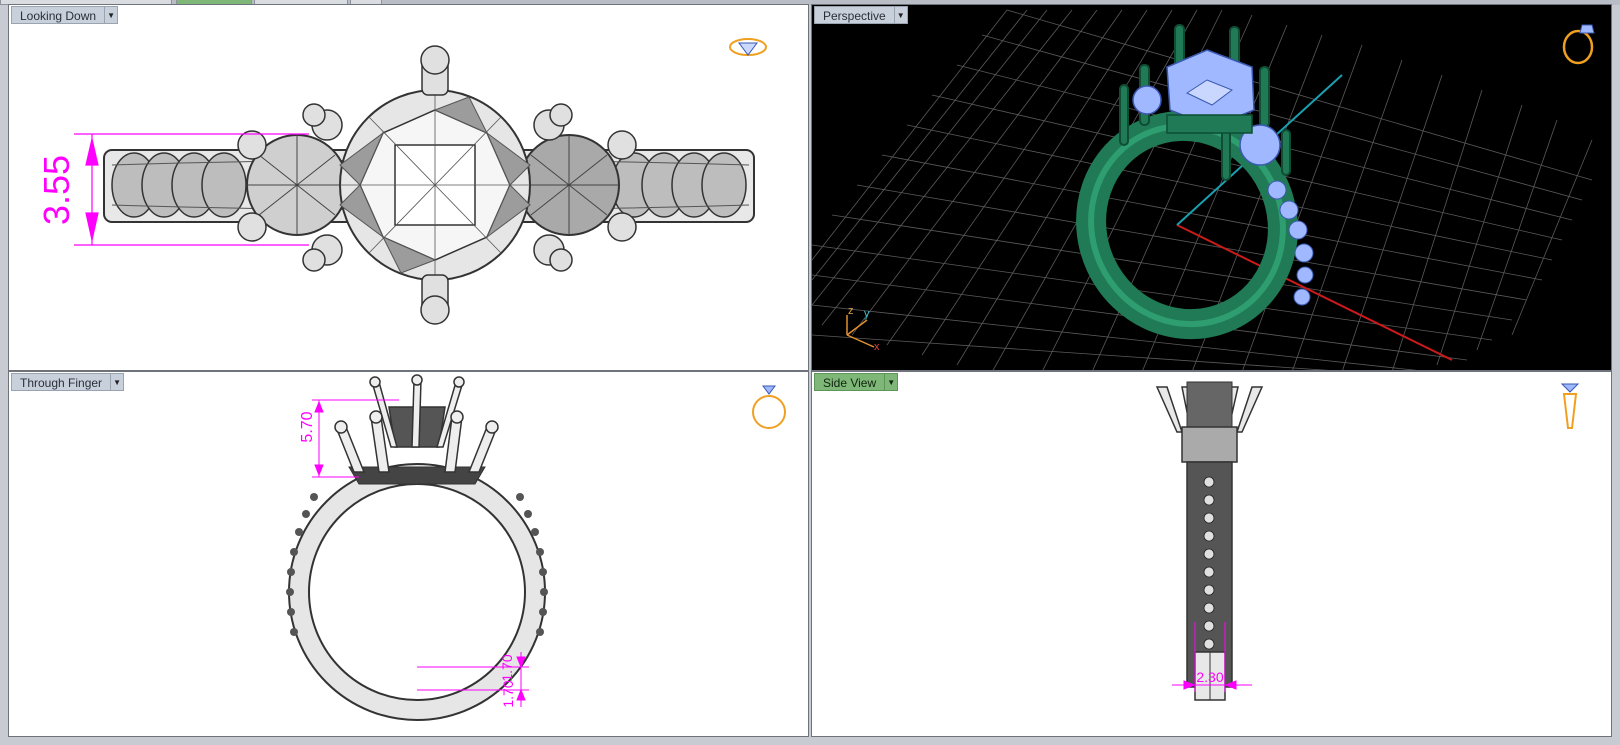 Image resolution: width=1620 pixels, height=745 pixels. Describe the element at coordinates (307, 426) in the screenshot. I see `dimension-label-height: 5.70` at that location.